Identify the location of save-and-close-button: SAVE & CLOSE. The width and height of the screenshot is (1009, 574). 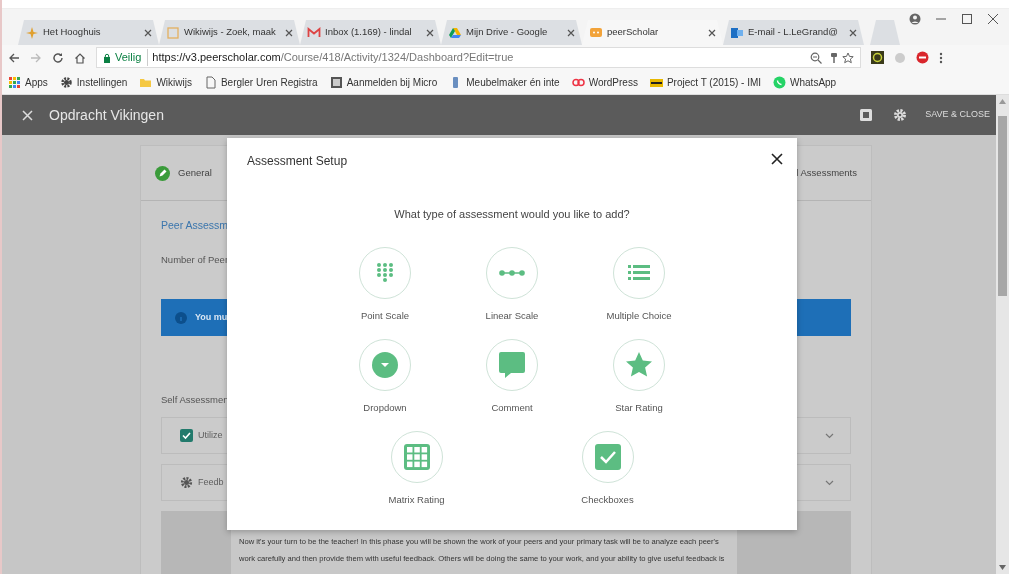
(957, 115).